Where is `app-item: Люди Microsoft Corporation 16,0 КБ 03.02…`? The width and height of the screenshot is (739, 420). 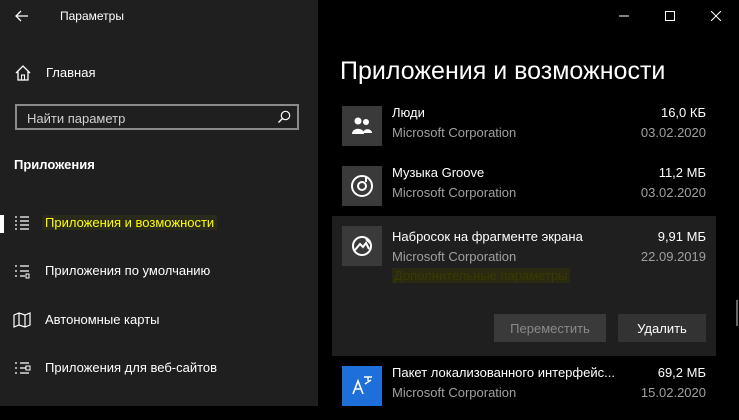
app-item: Люди Microsoft Corporation 16,0 КБ 03.02… is located at coordinates (524, 130).